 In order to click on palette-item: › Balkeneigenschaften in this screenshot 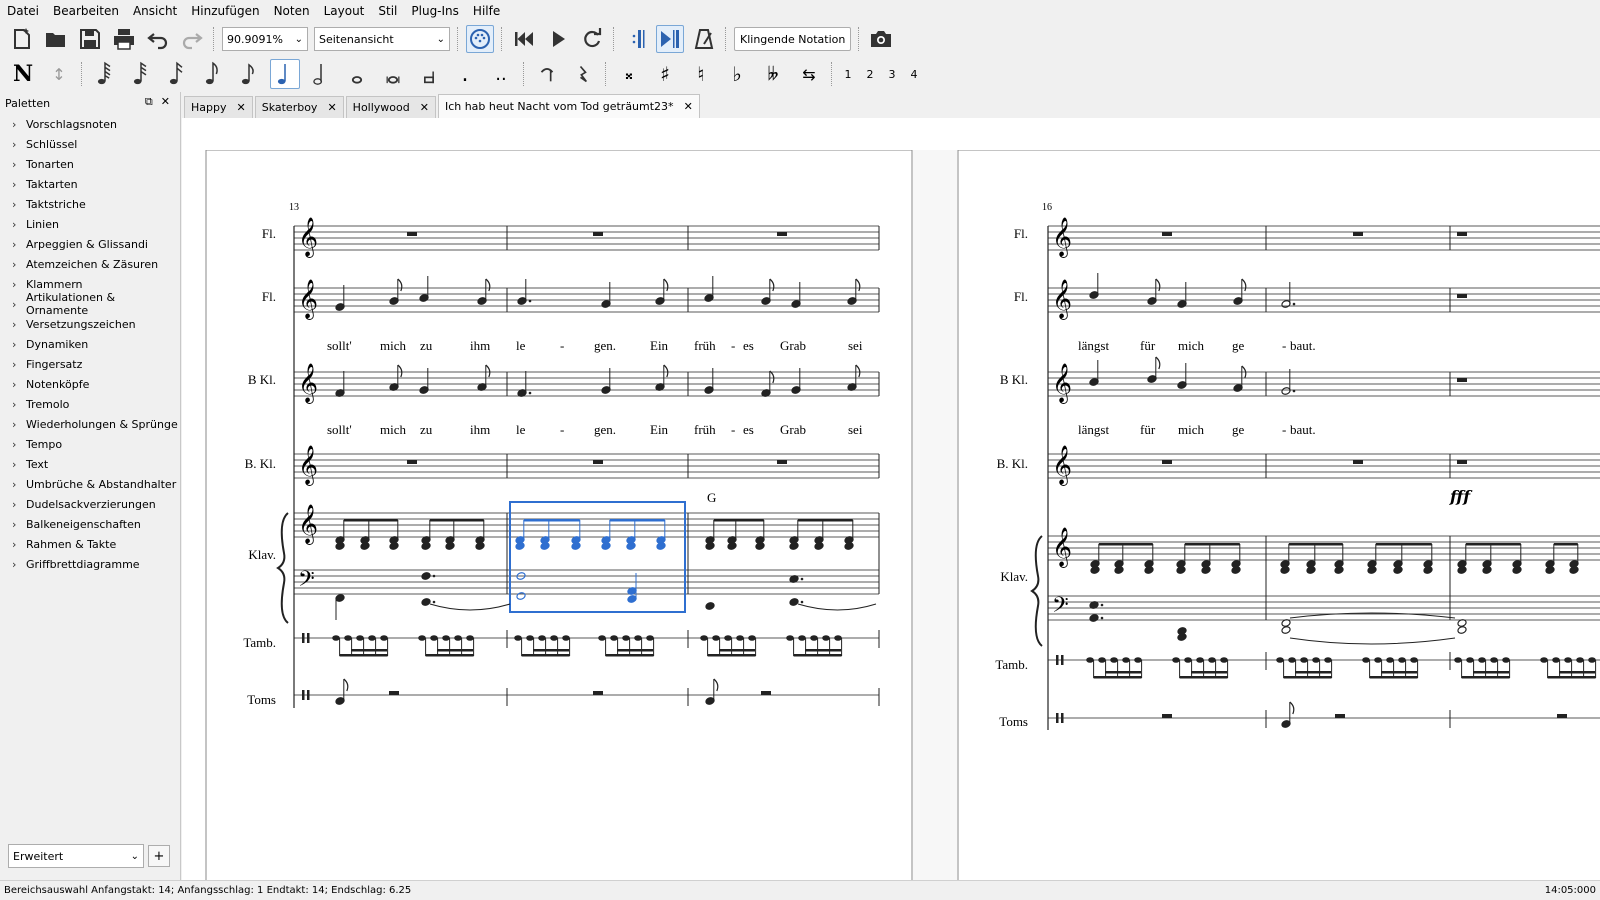, I will do `click(96, 524)`.